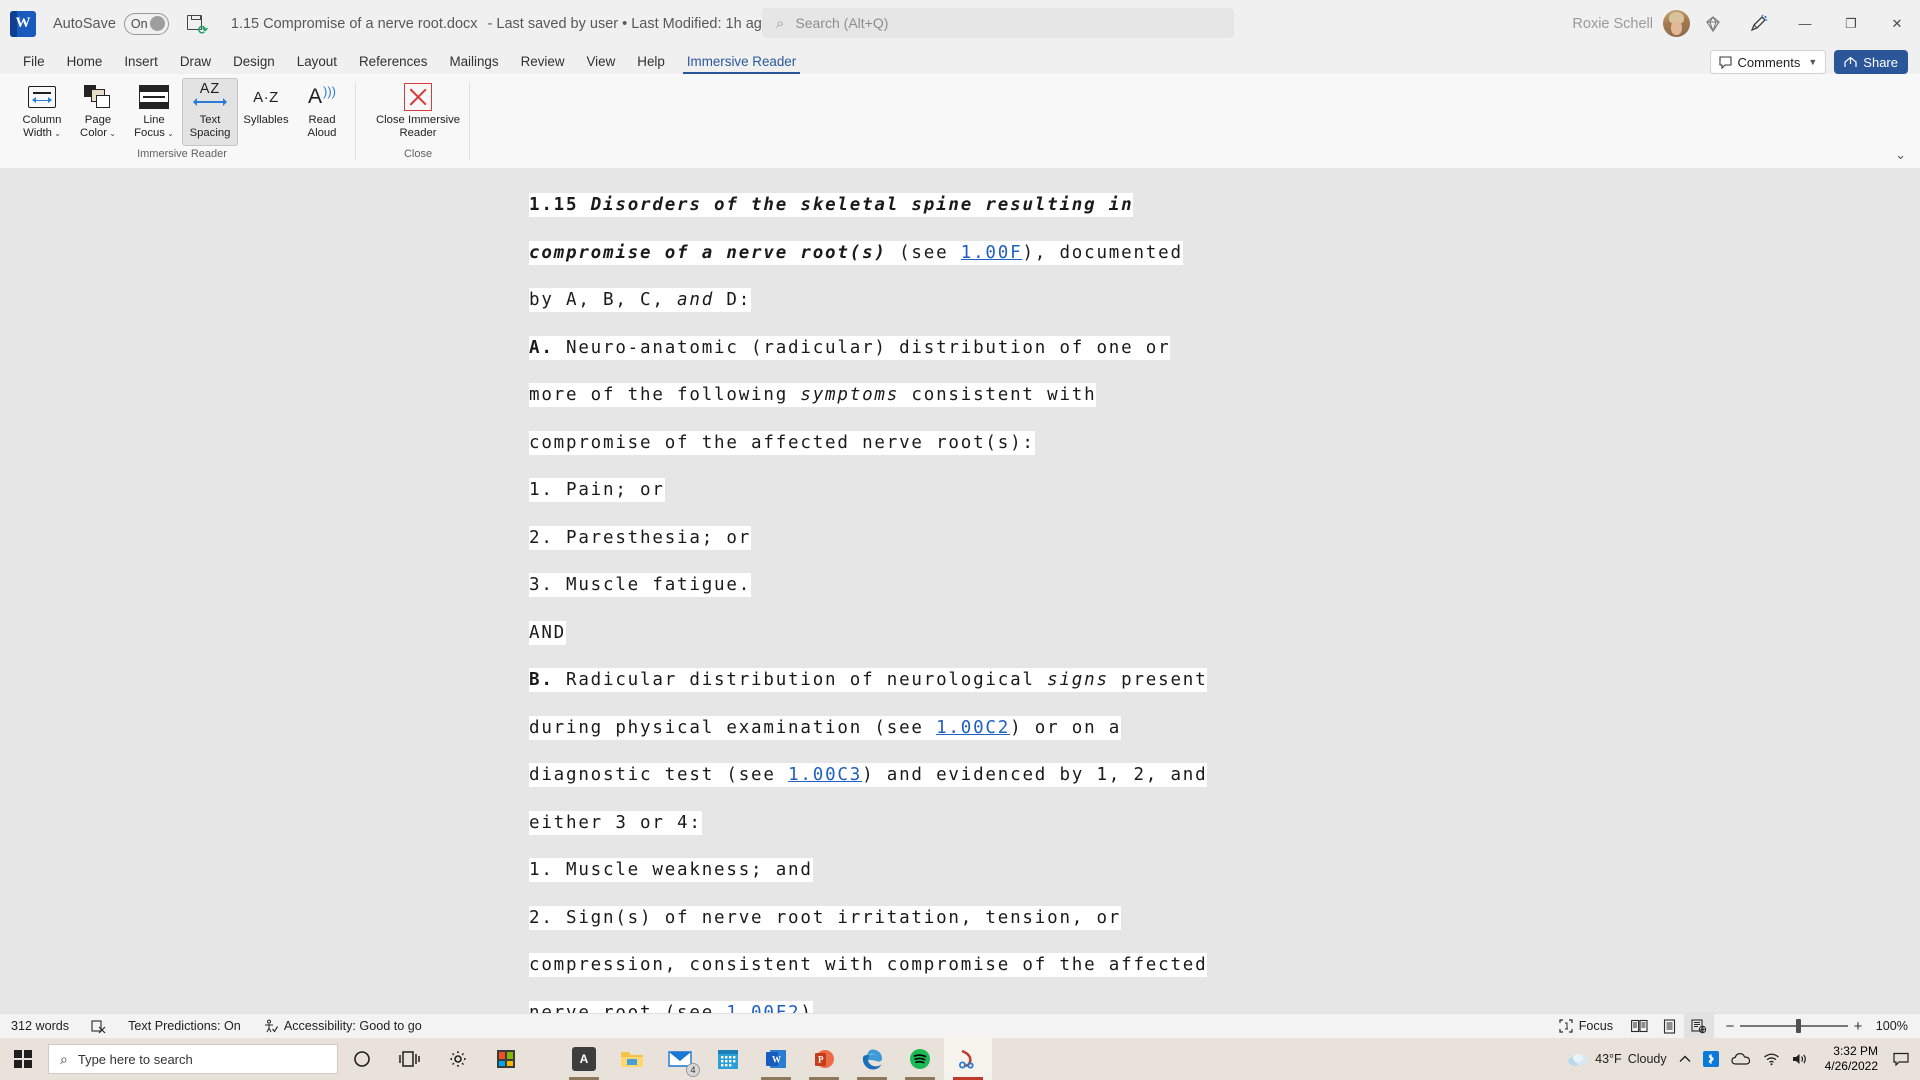 Image resolution: width=1920 pixels, height=1080 pixels. I want to click on zoom-track, so click(1794, 1026).